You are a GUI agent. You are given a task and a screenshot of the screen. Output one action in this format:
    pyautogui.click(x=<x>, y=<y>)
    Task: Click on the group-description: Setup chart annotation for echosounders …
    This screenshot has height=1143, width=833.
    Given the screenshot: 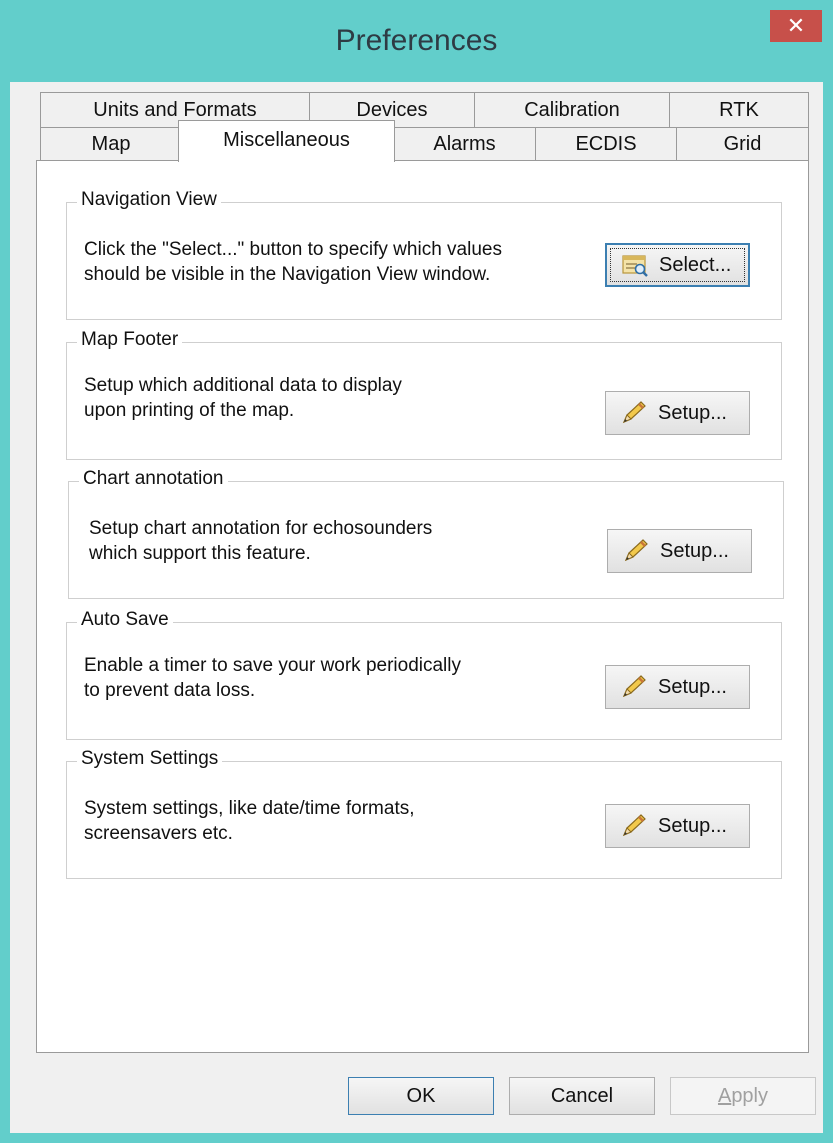 What is the action you would take?
    pyautogui.click(x=260, y=541)
    